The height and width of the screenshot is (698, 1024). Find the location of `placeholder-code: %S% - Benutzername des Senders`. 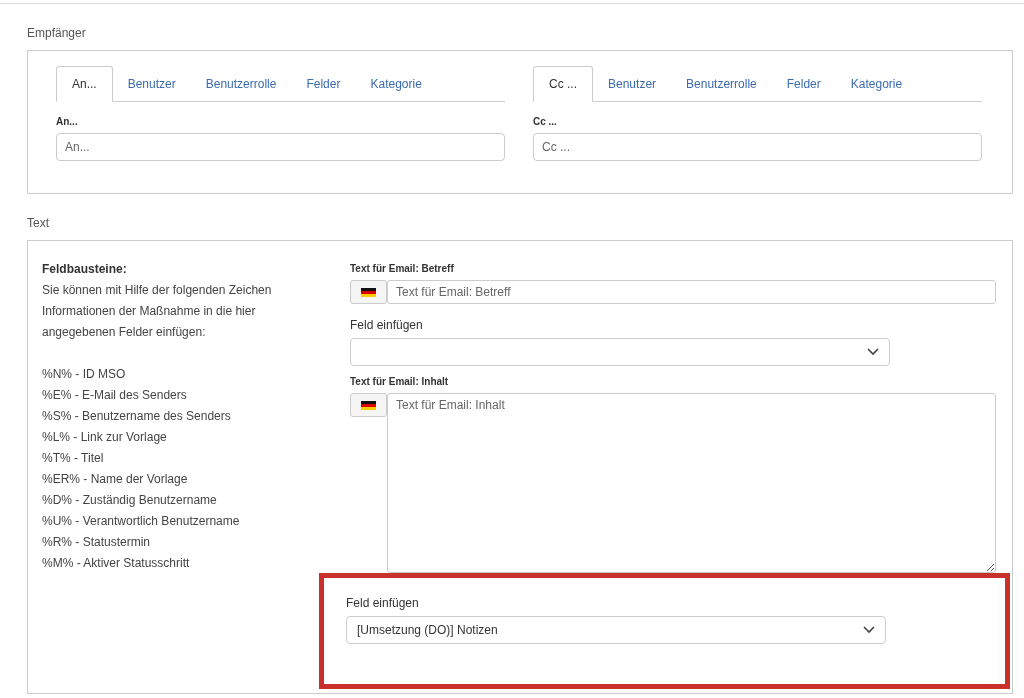

placeholder-code: %S% - Benutzername des Senders is located at coordinates (137, 416).